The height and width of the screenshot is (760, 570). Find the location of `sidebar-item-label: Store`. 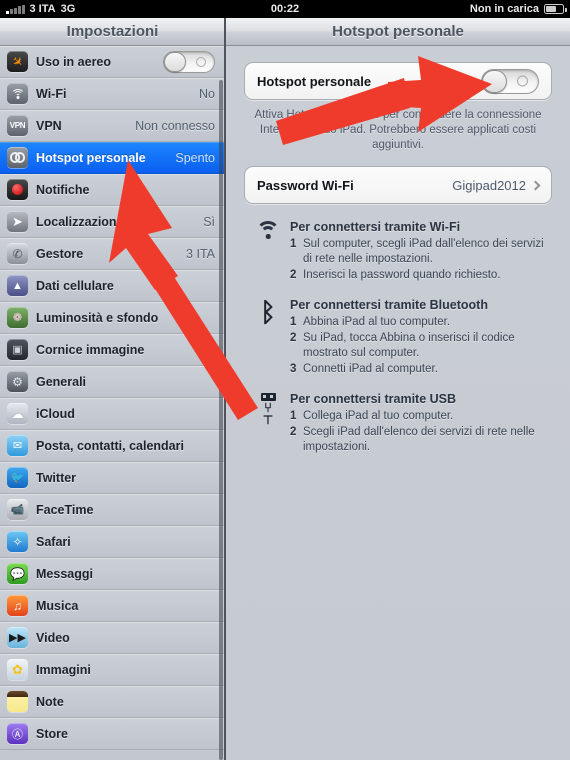

sidebar-item-label: Store is located at coordinates (52, 733).